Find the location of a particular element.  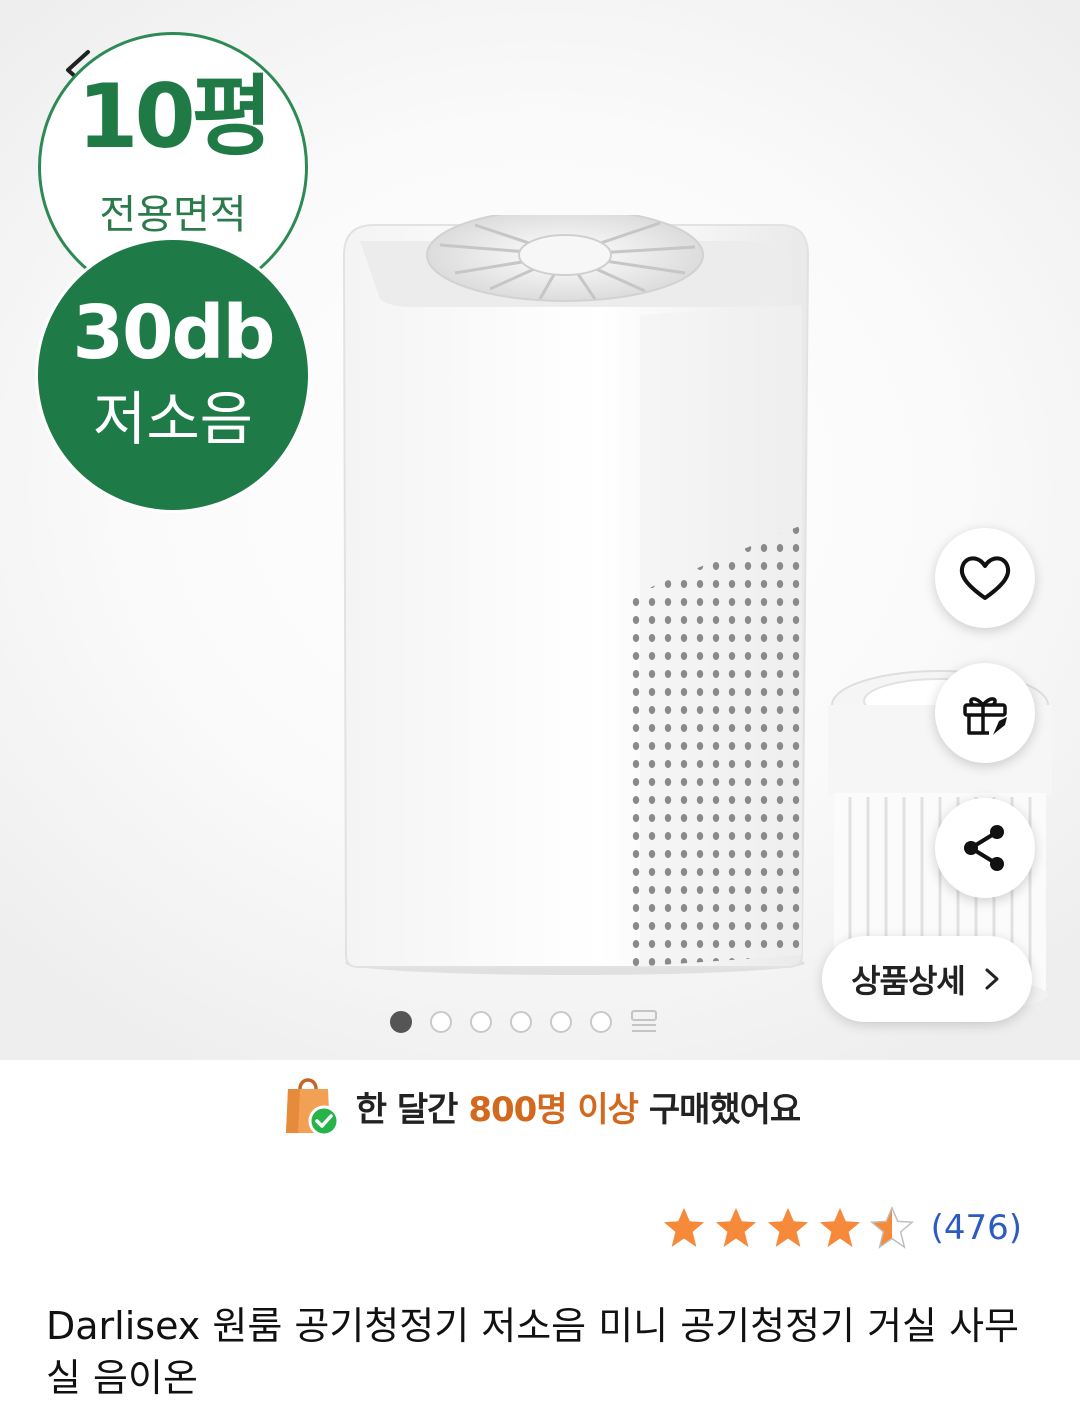

share-button is located at coordinates (985, 848).